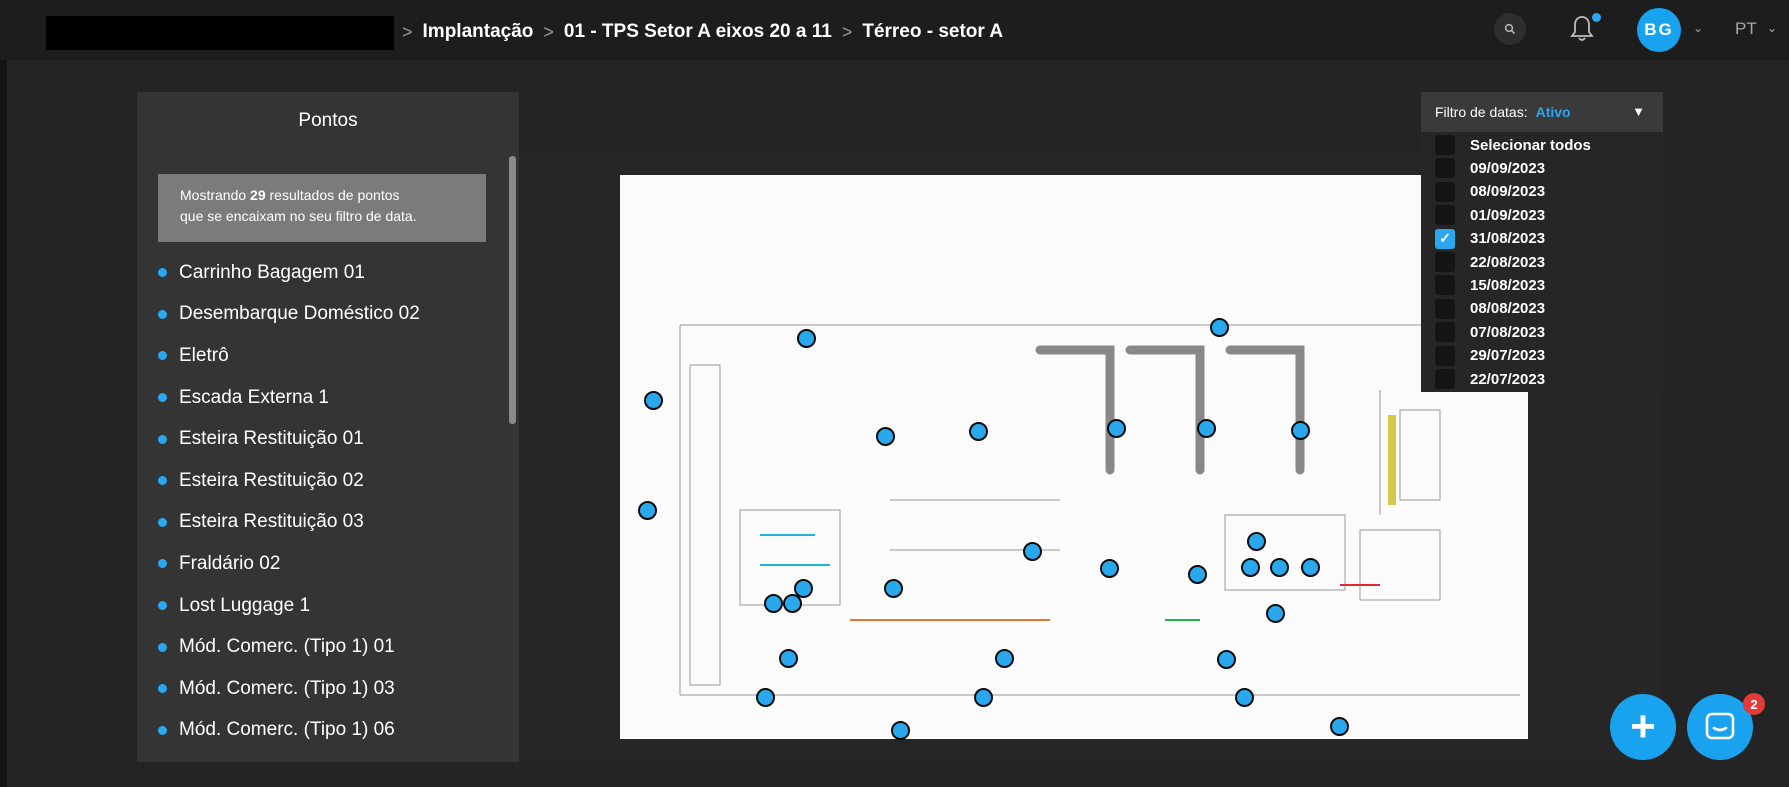 The image size is (1789, 787). What do you see at coordinates (698, 32) in the screenshot?
I see `breadcrumb-item-tps: 01 - TPS Setor A eixos 20 a 11` at bounding box center [698, 32].